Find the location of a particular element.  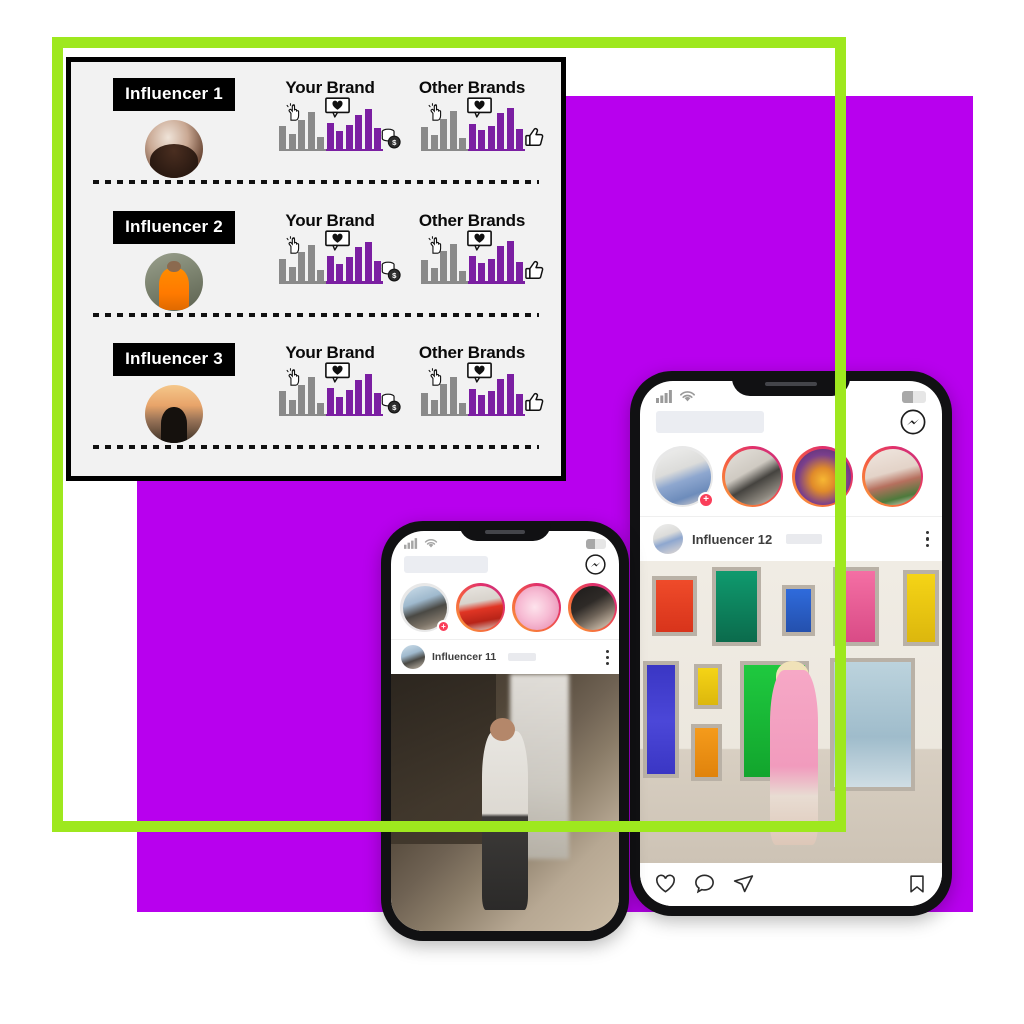

phone-notch-back is located at coordinates (791, 383).